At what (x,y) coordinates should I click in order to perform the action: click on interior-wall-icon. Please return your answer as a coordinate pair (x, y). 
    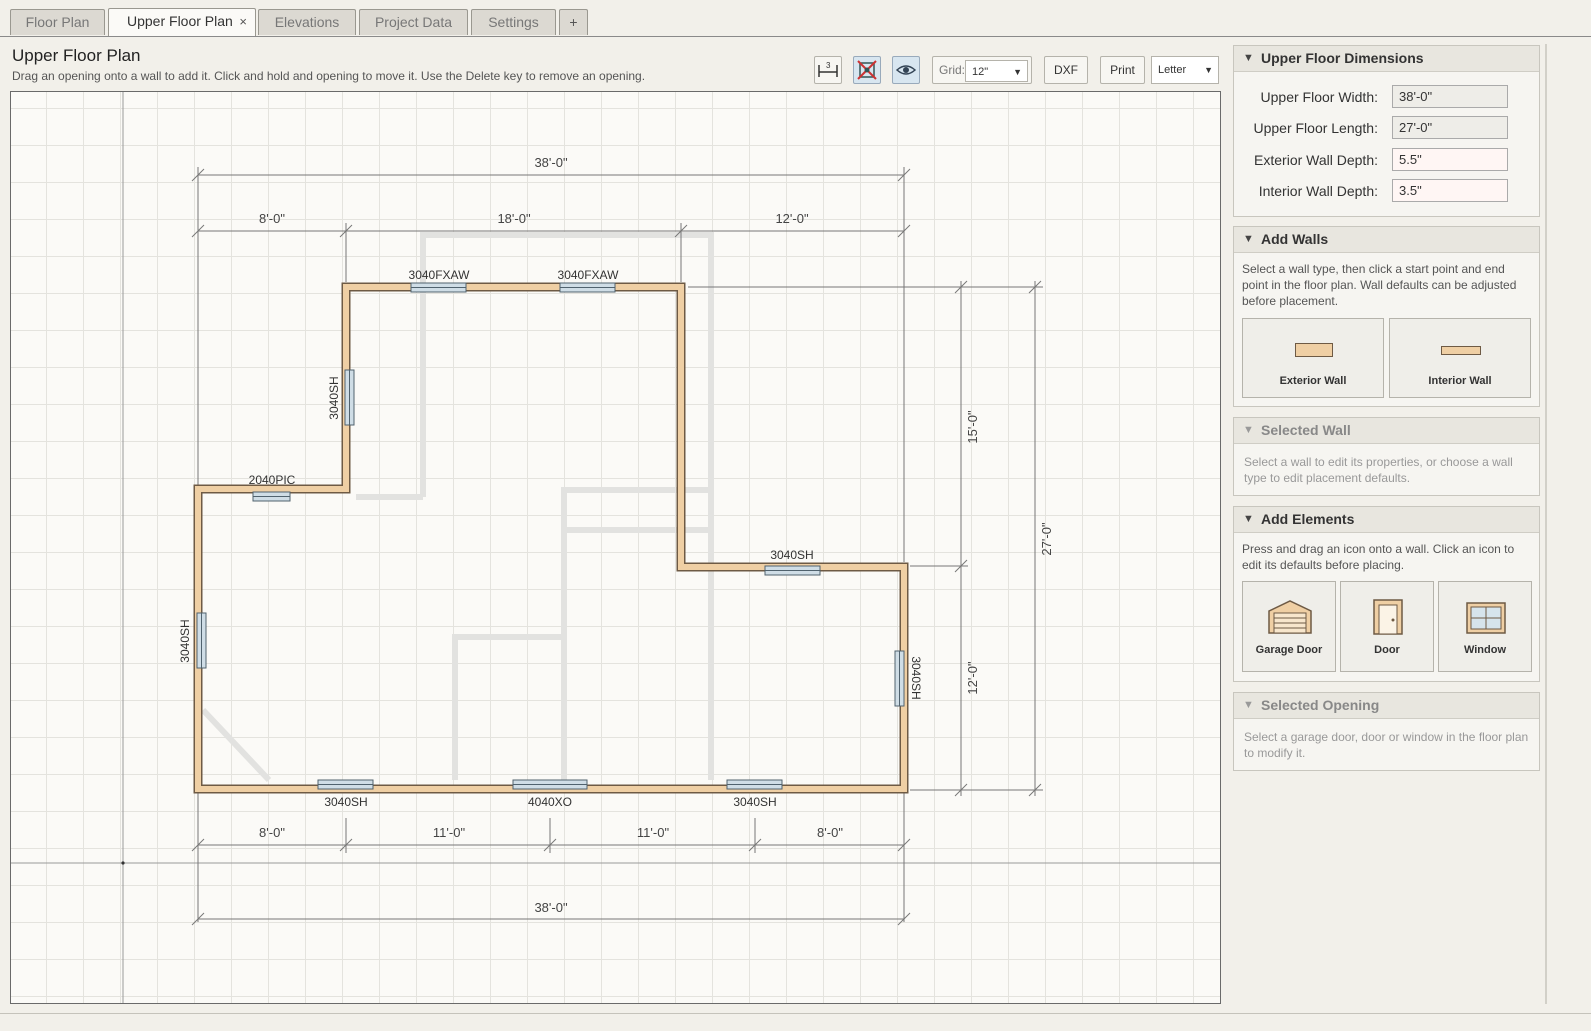
    Looking at the image, I should click on (1461, 350).